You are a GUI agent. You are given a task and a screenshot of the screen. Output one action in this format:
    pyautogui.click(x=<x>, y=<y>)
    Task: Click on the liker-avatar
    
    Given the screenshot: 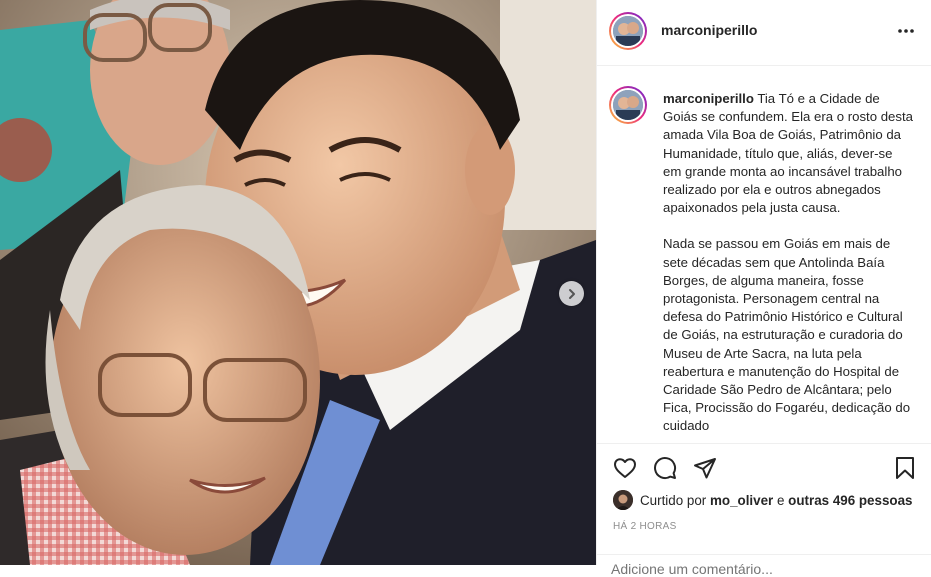 What is the action you would take?
    pyautogui.click(x=623, y=500)
    